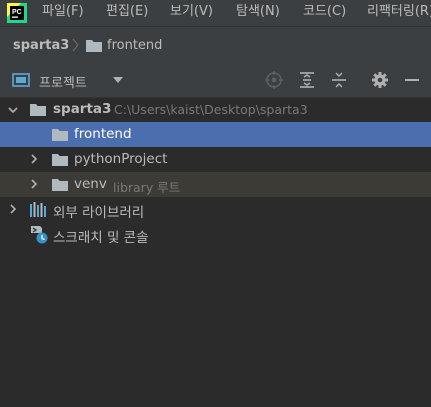 Image resolution: width=431 pixels, height=407 pixels. I want to click on tree-item-venv: venv library 루트, so click(215, 184).